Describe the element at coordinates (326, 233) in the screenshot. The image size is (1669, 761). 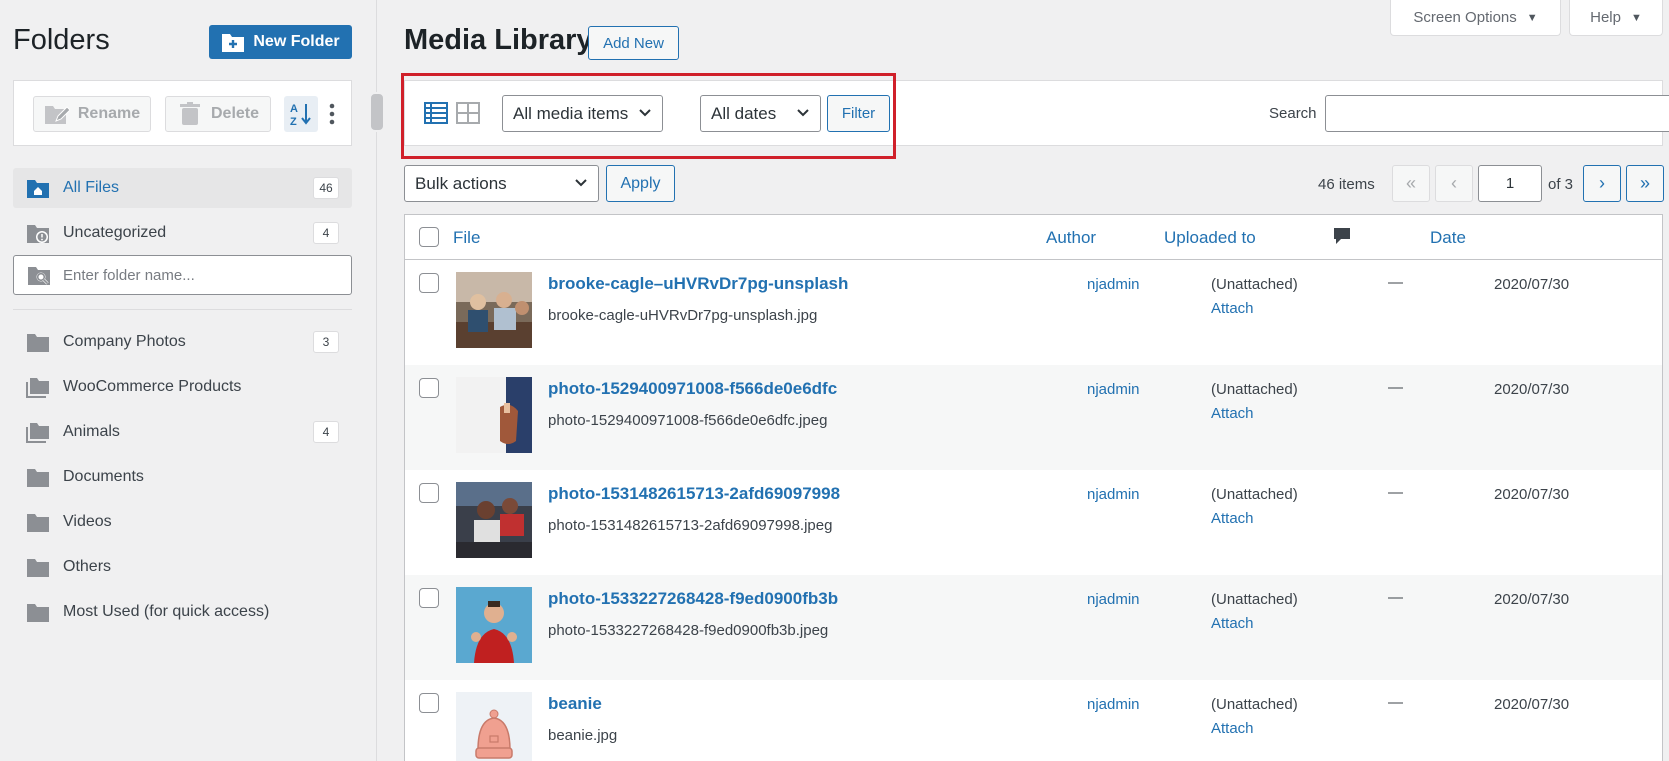
I see `folder-count-badge: 4` at that location.